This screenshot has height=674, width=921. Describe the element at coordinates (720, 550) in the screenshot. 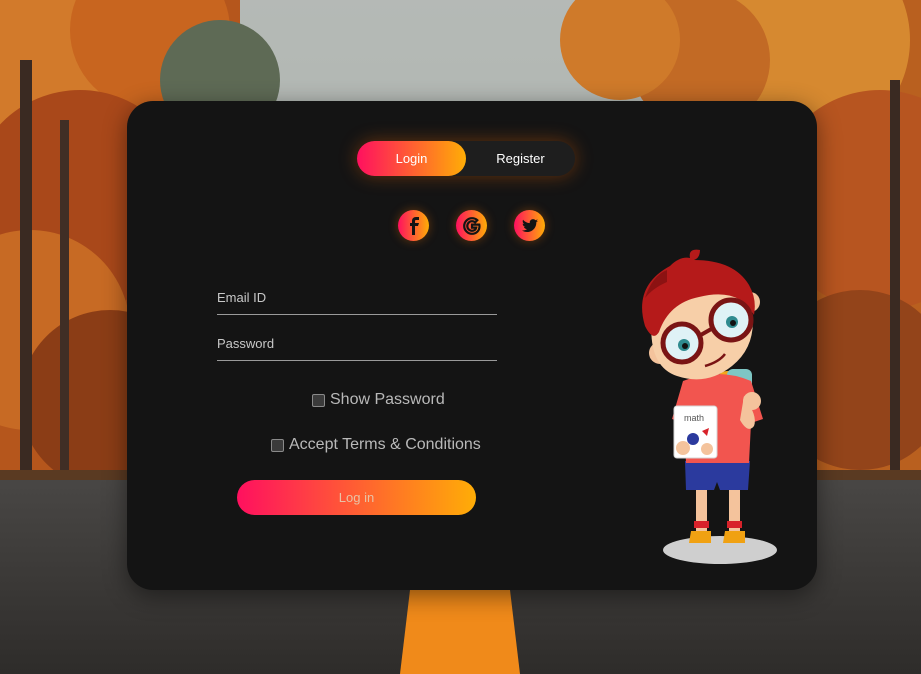

I see `ground-shadow` at that location.